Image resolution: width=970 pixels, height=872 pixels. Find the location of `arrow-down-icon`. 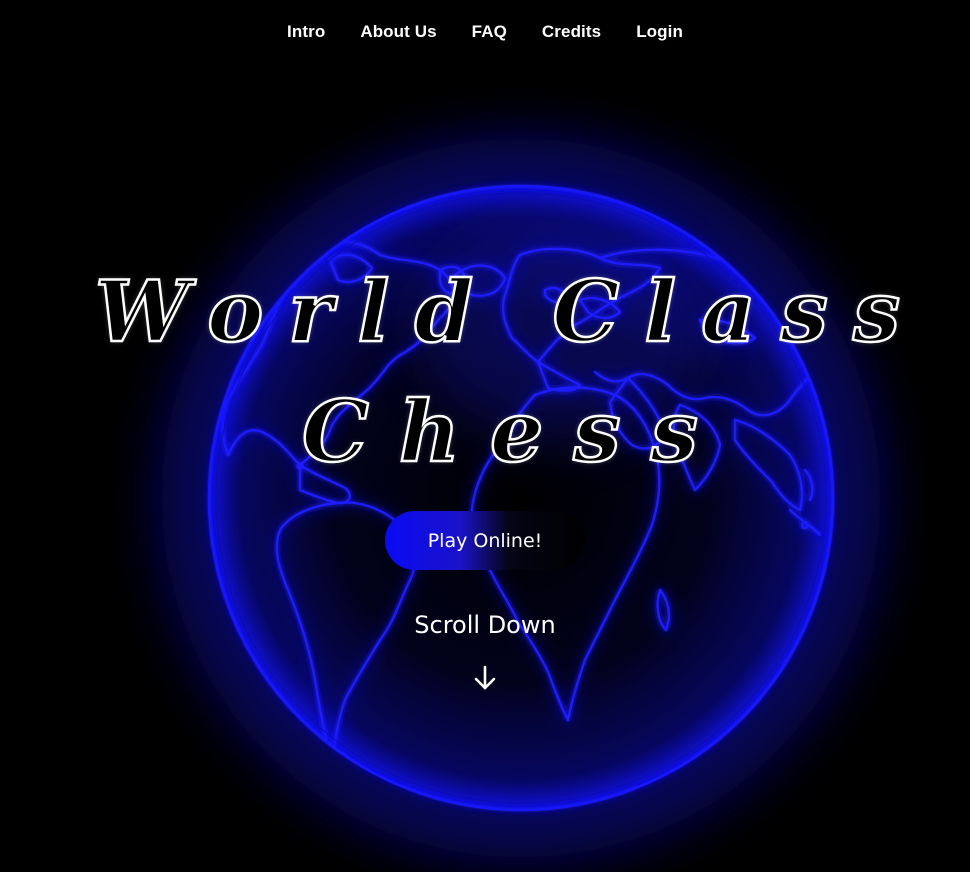

arrow-down-icon is located at coordinates (485, 678).